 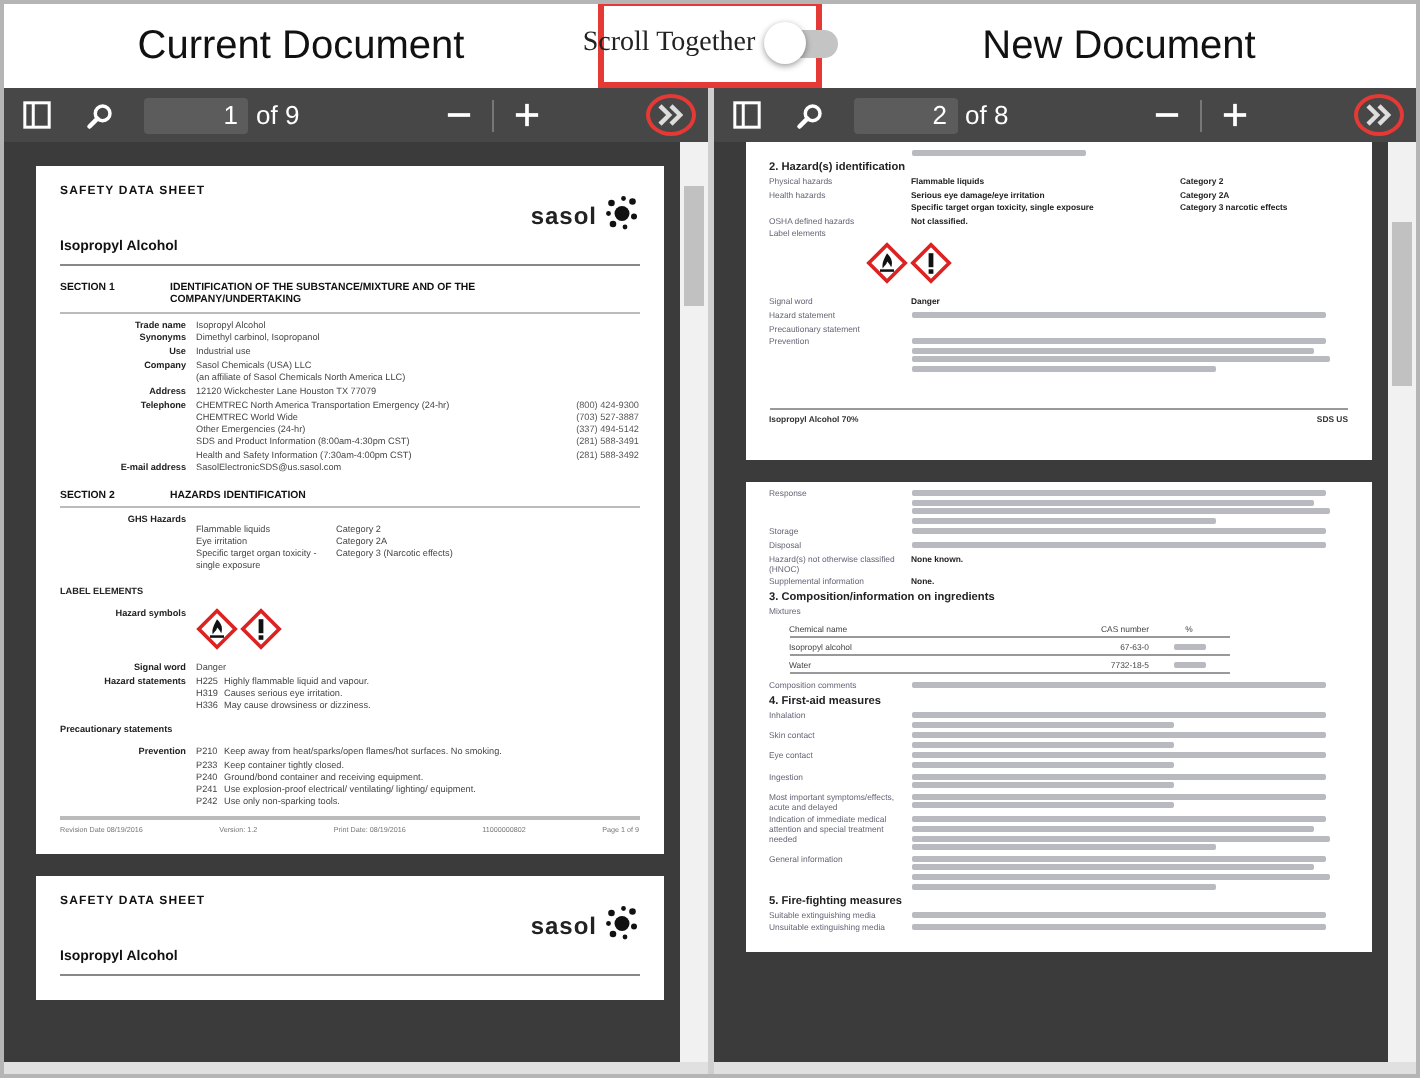 What do you see at coordinates (905, 115) in the screenshot?
I see `page-number-field: 2` at bounding box center [905, 115].